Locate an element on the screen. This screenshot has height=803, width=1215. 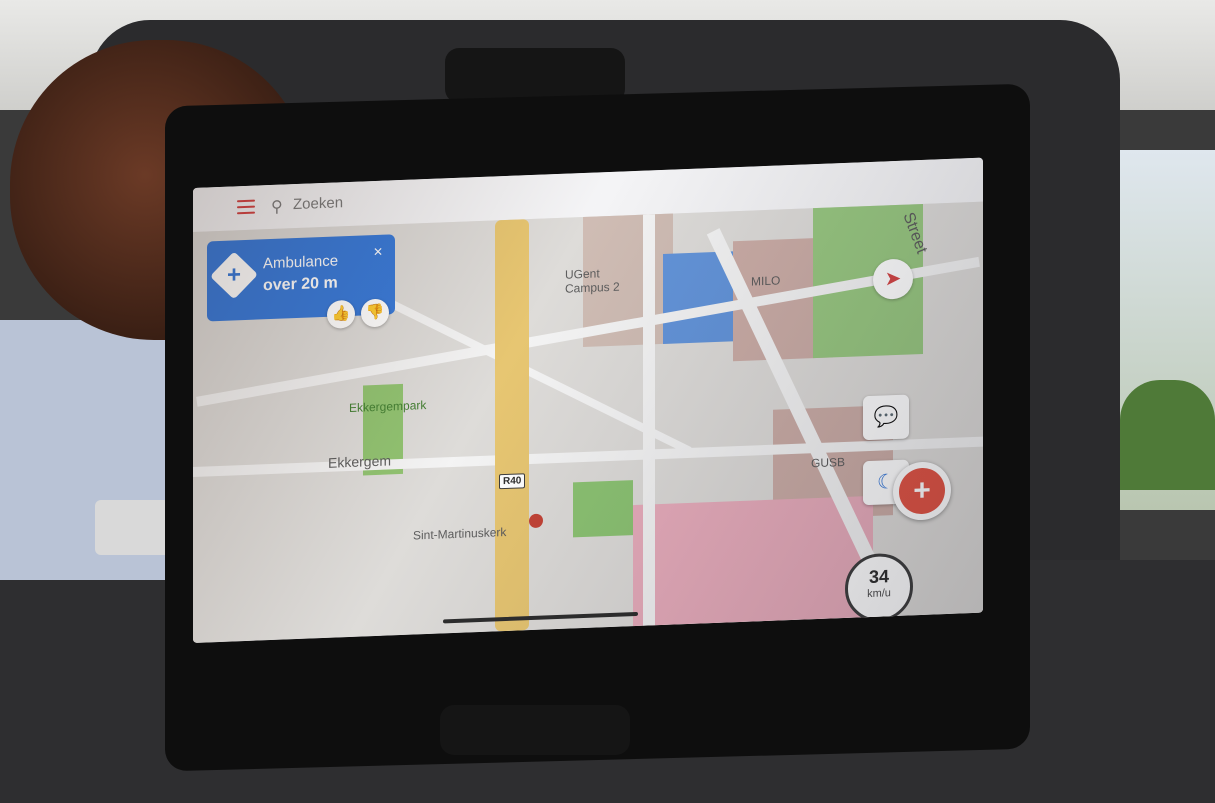
map-label-building2: MILO is located at coordinates (766, 281).